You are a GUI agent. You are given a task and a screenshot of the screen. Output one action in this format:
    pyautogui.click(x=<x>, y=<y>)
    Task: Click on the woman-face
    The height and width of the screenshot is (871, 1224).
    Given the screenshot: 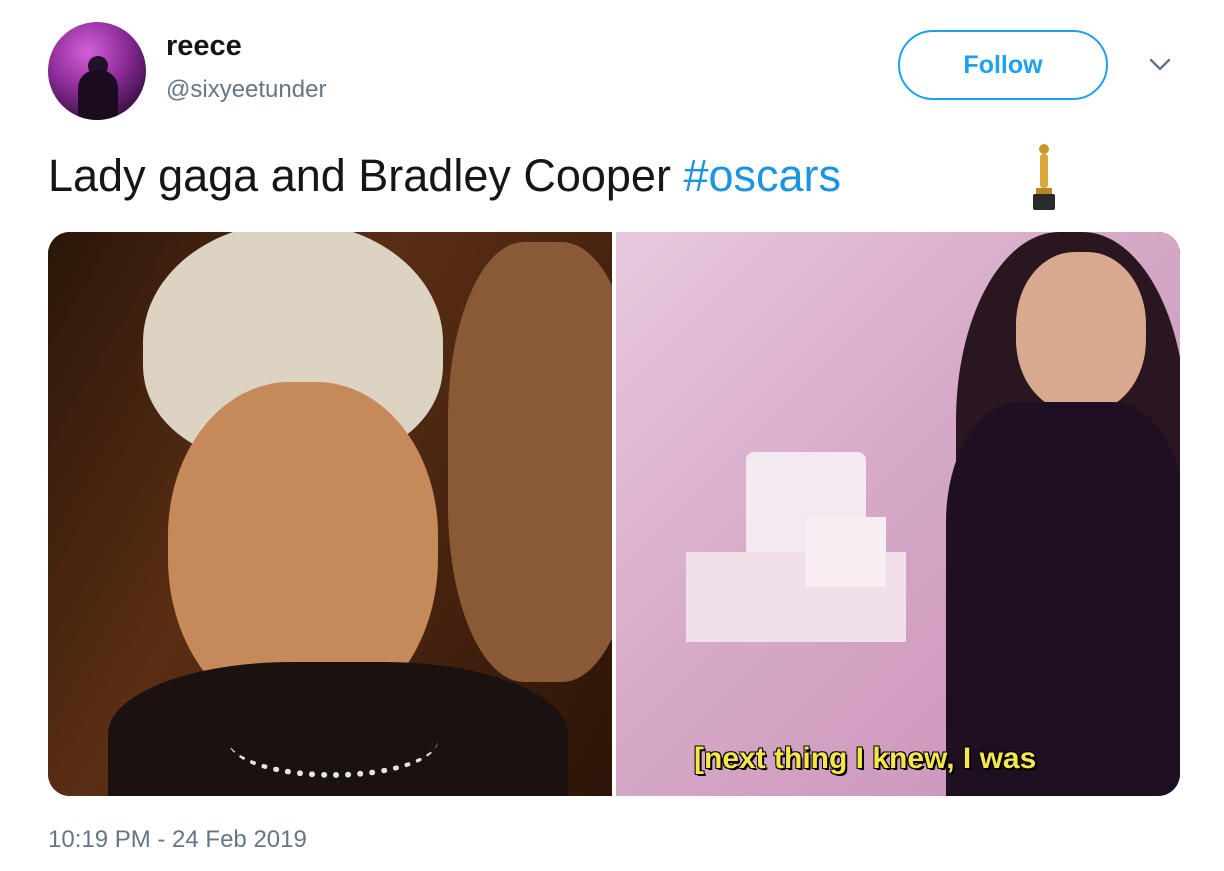 What is the action you would take?
    pyautogui.click(x=1081, y=332)
    